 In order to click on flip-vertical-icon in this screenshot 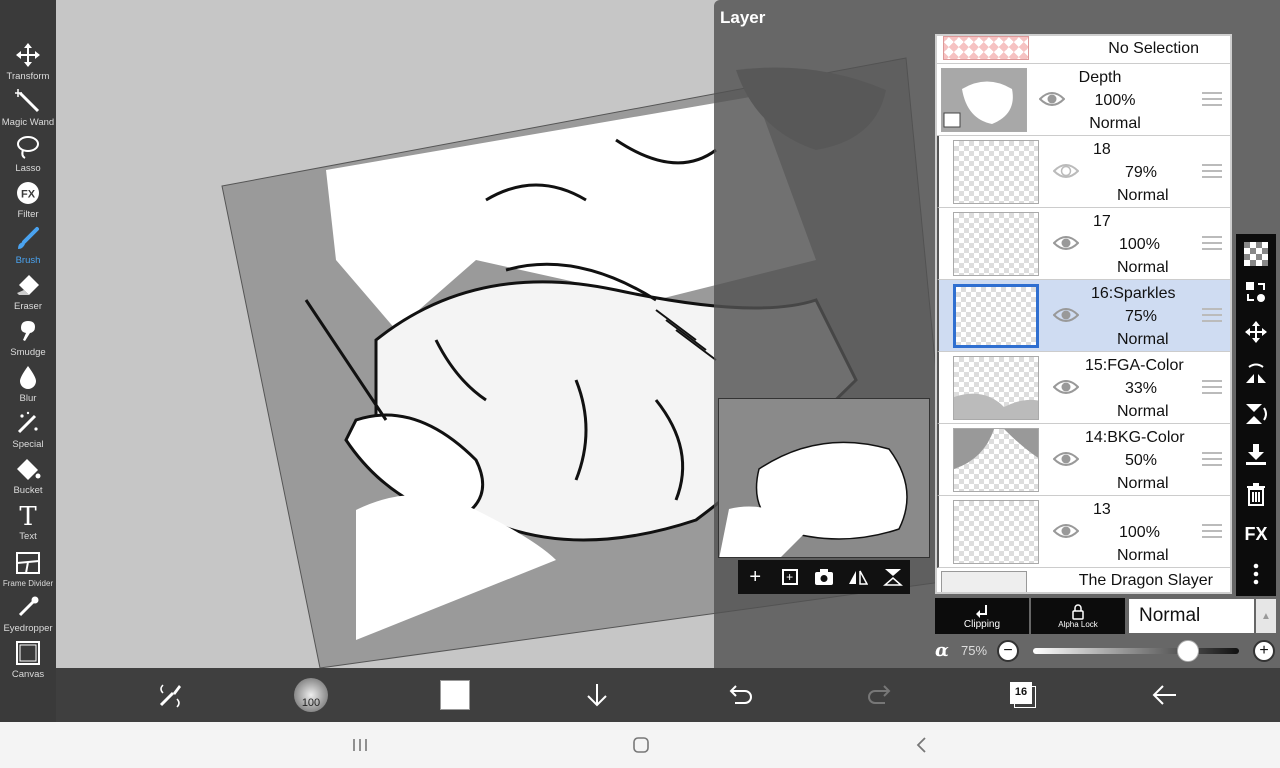, I will do `click(892, 577)`.